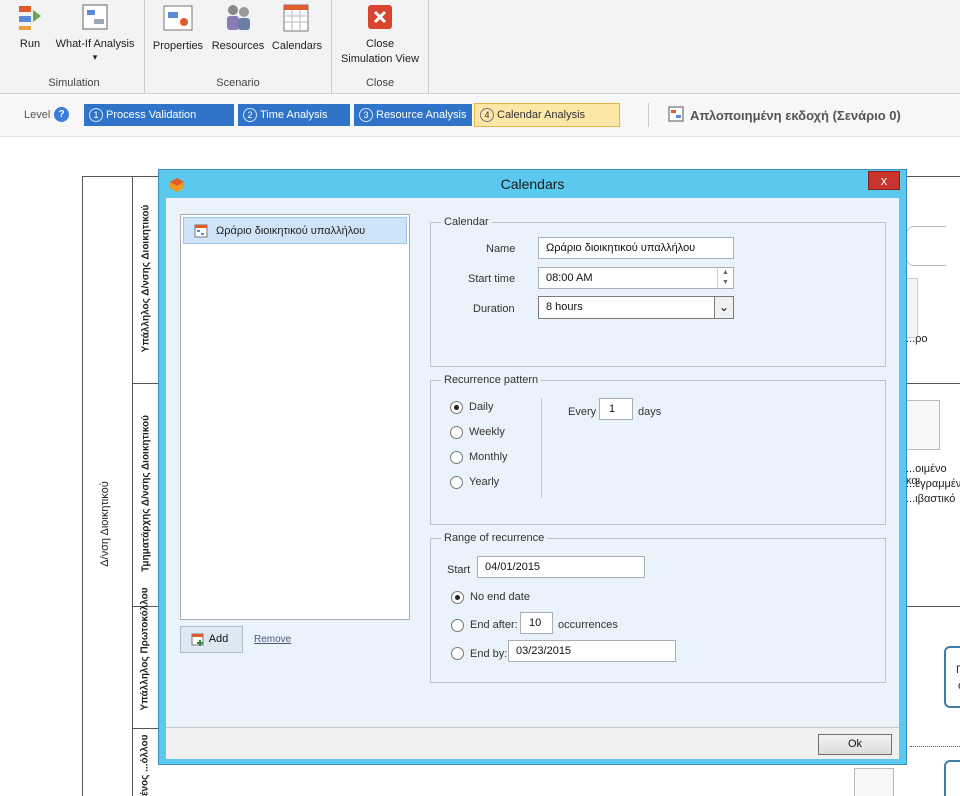 The height and width of the screenshot is (796, 960). Describe the element at coordinates (926, 246) in the screenshot. I see `task-shape` at that location.